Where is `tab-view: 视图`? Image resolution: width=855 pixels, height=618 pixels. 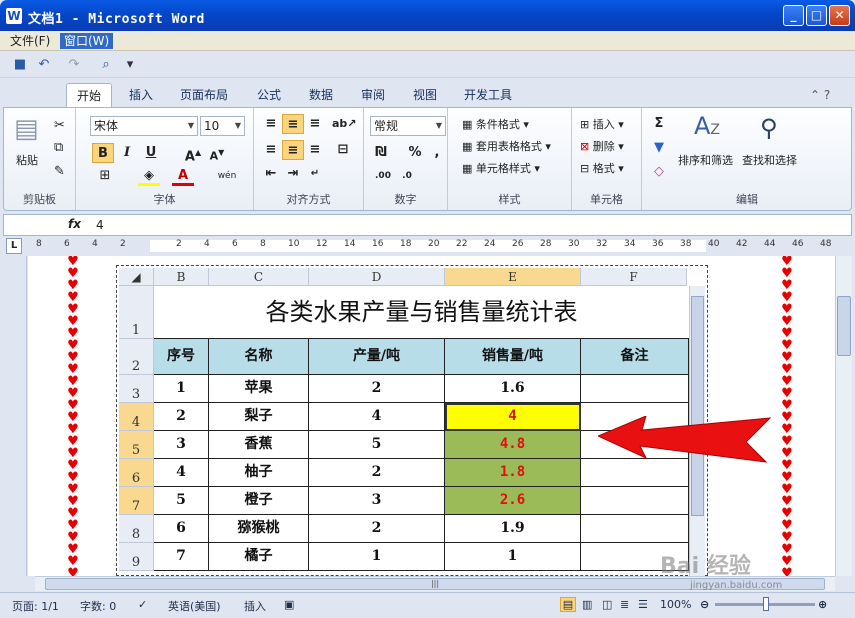 tab-view: 视图 is located at coordinates (425, 94).